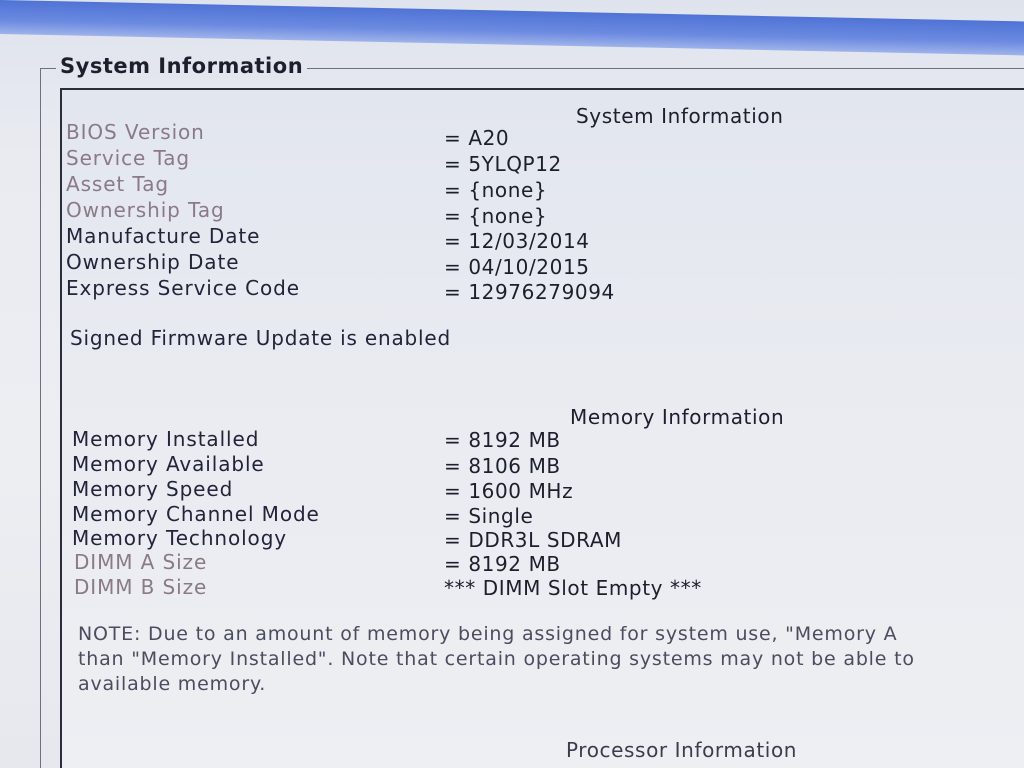  Describe the element at coordinates (682, 750) in the screenshot. I see `processor-information-heading: Processor Information` at that location.